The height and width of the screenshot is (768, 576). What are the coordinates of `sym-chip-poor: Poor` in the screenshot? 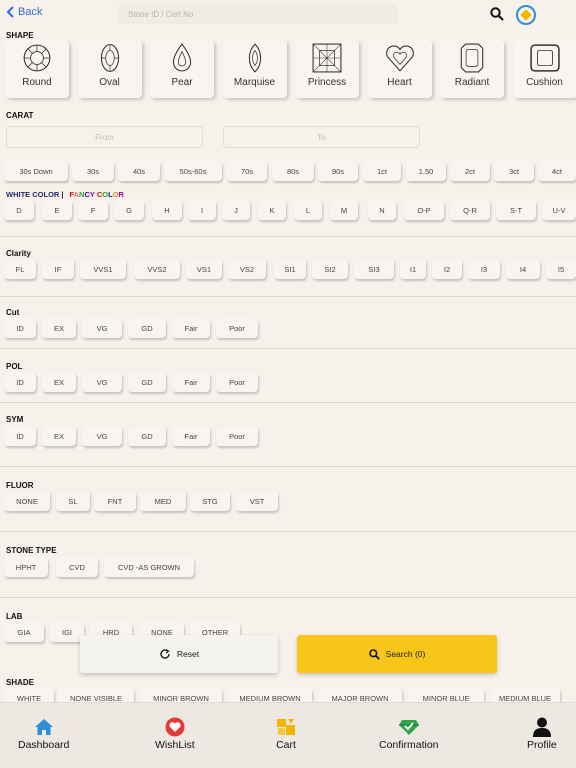 It's located at (237, 436).